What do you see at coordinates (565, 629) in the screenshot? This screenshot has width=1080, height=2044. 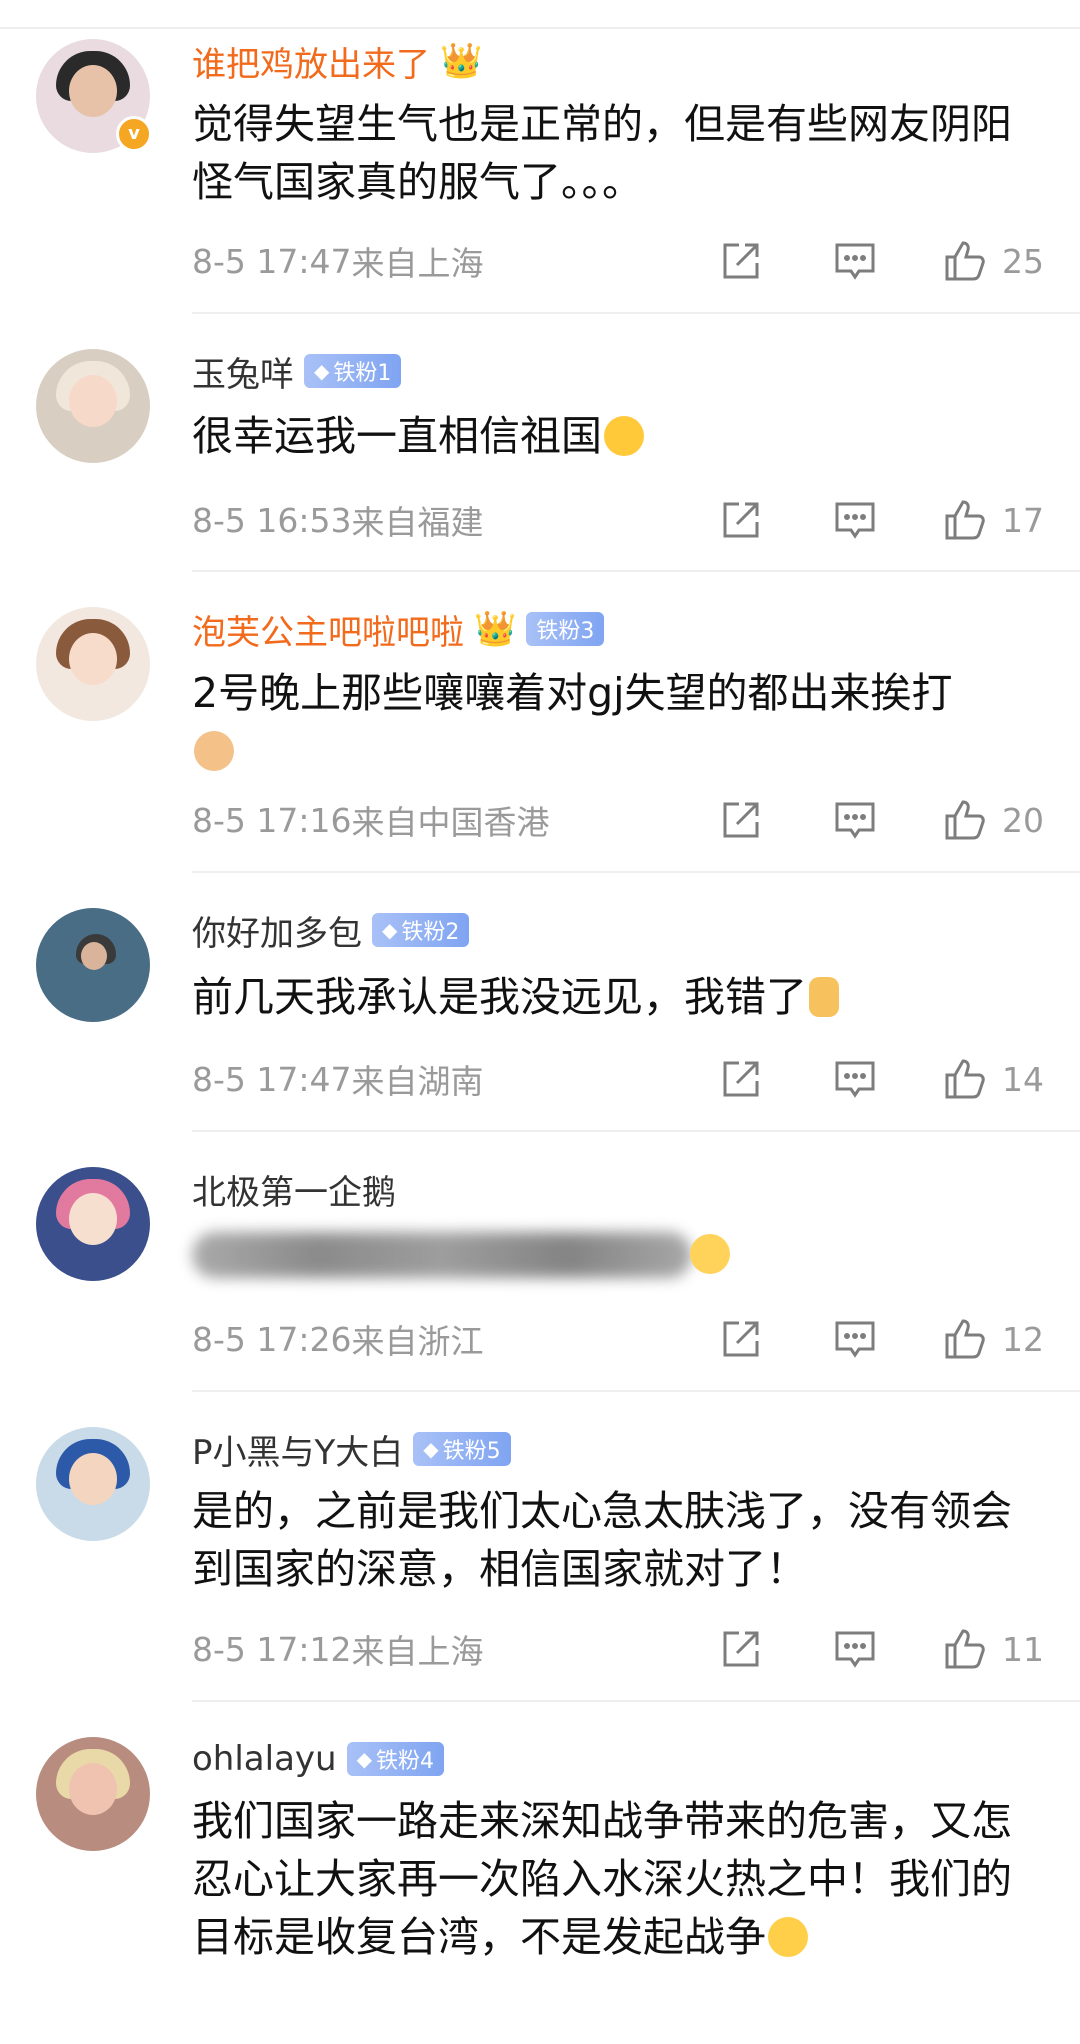 I see `fan-badge: 铁粉3` at bounding box center [565, 629].